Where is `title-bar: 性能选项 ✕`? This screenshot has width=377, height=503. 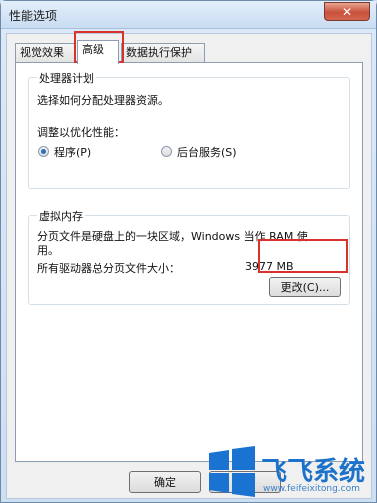
title-bar: 性能选项 ✕ is located at coordinates (188, 15).